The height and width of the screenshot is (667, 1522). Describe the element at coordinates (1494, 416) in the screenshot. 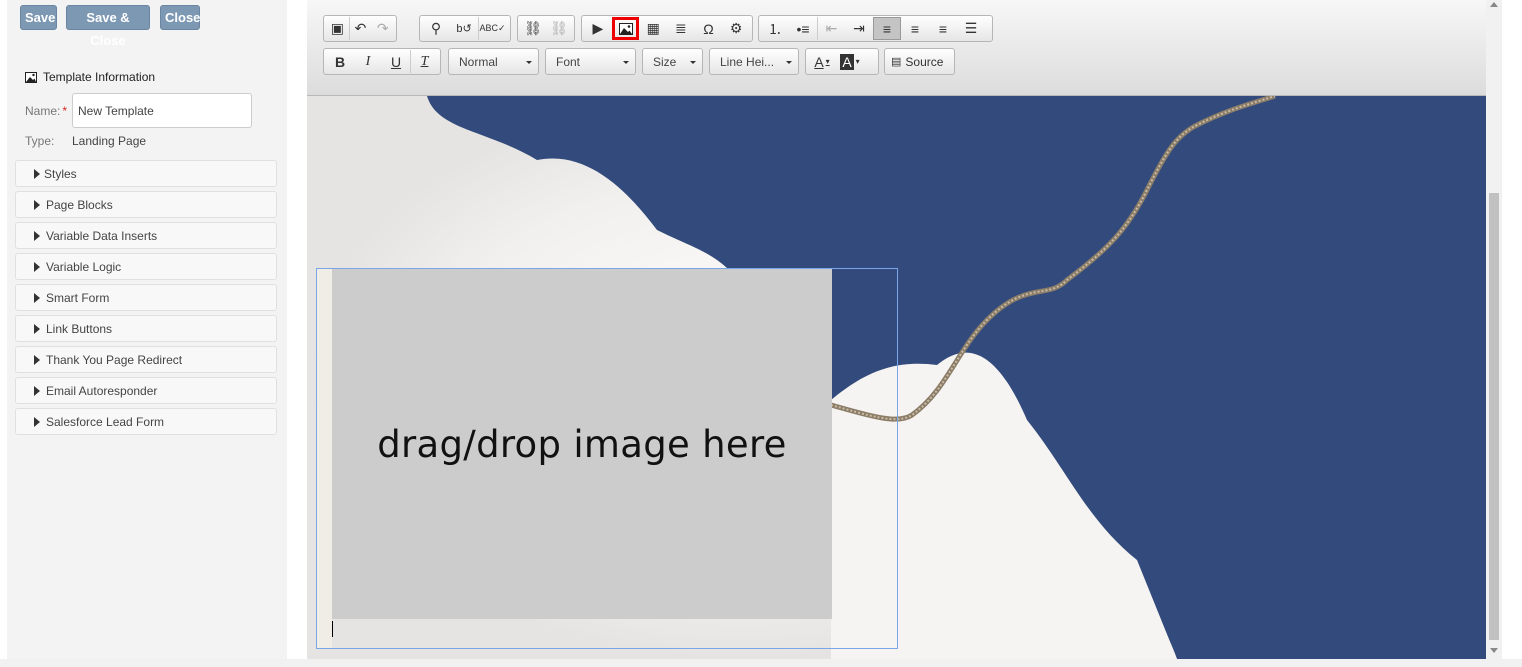

I see `scrollbar-thumb` at that location.